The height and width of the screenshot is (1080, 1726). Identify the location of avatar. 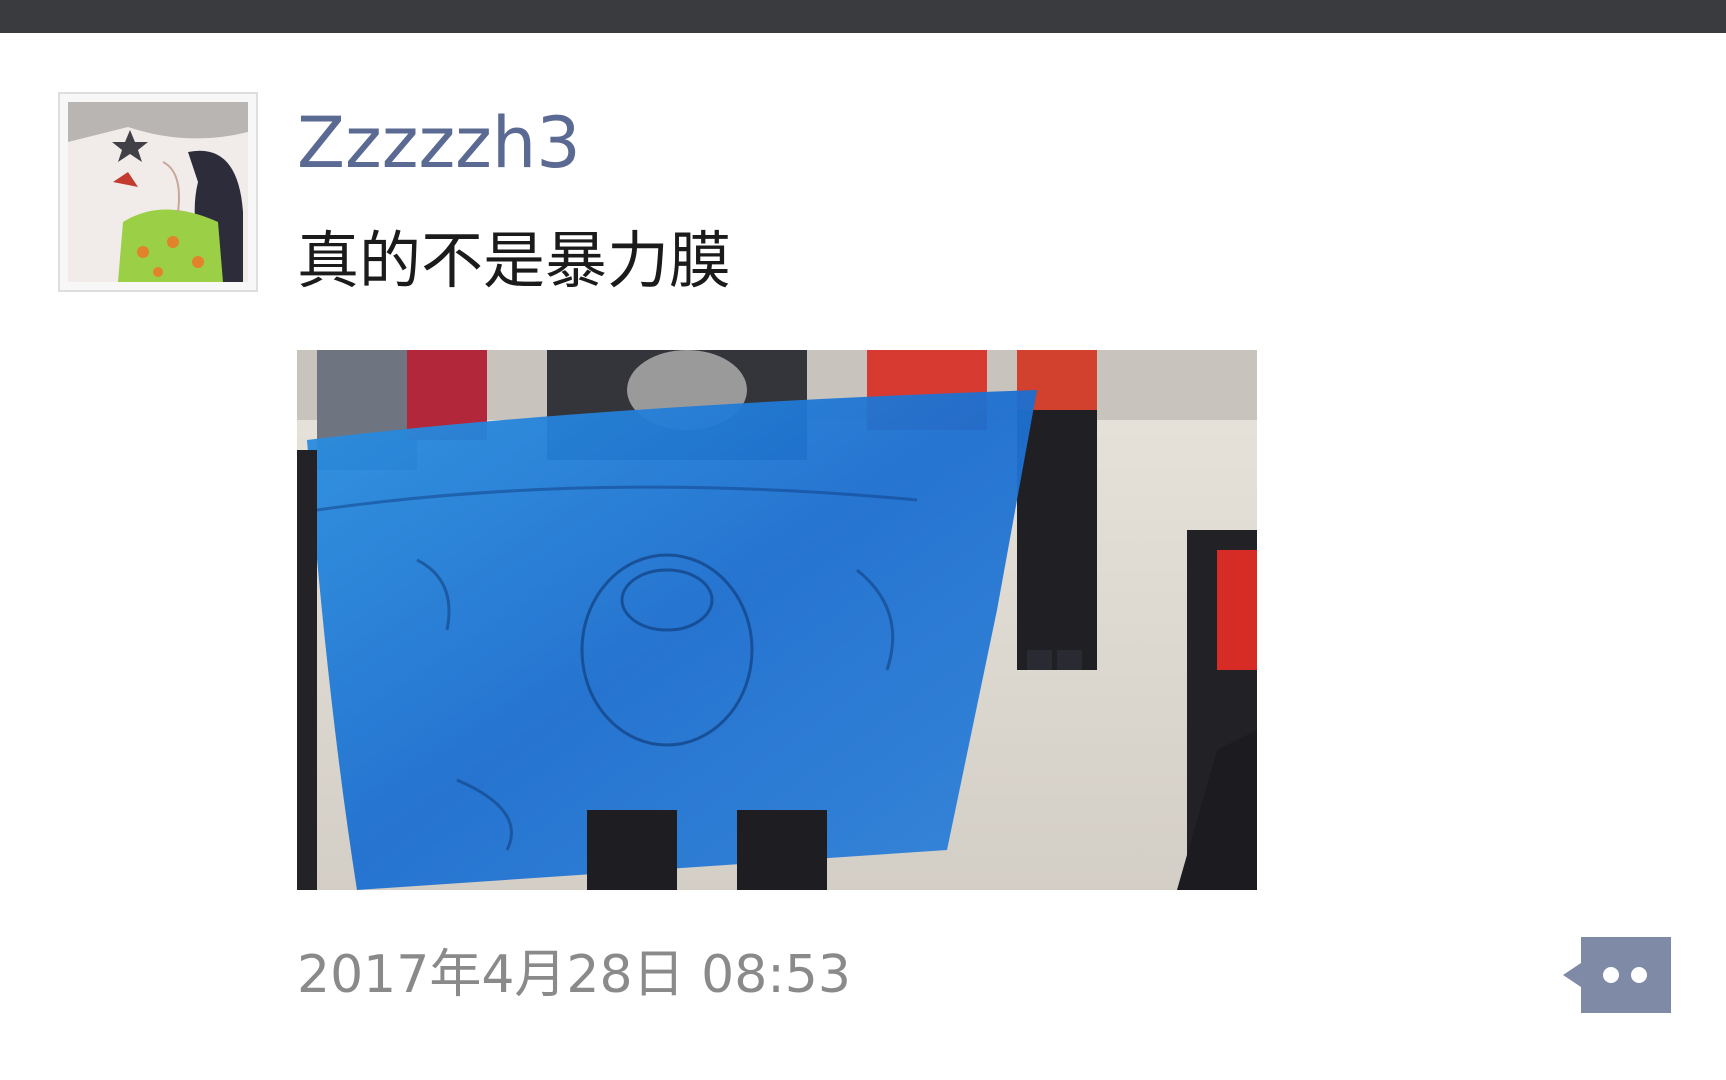
(158, 192).